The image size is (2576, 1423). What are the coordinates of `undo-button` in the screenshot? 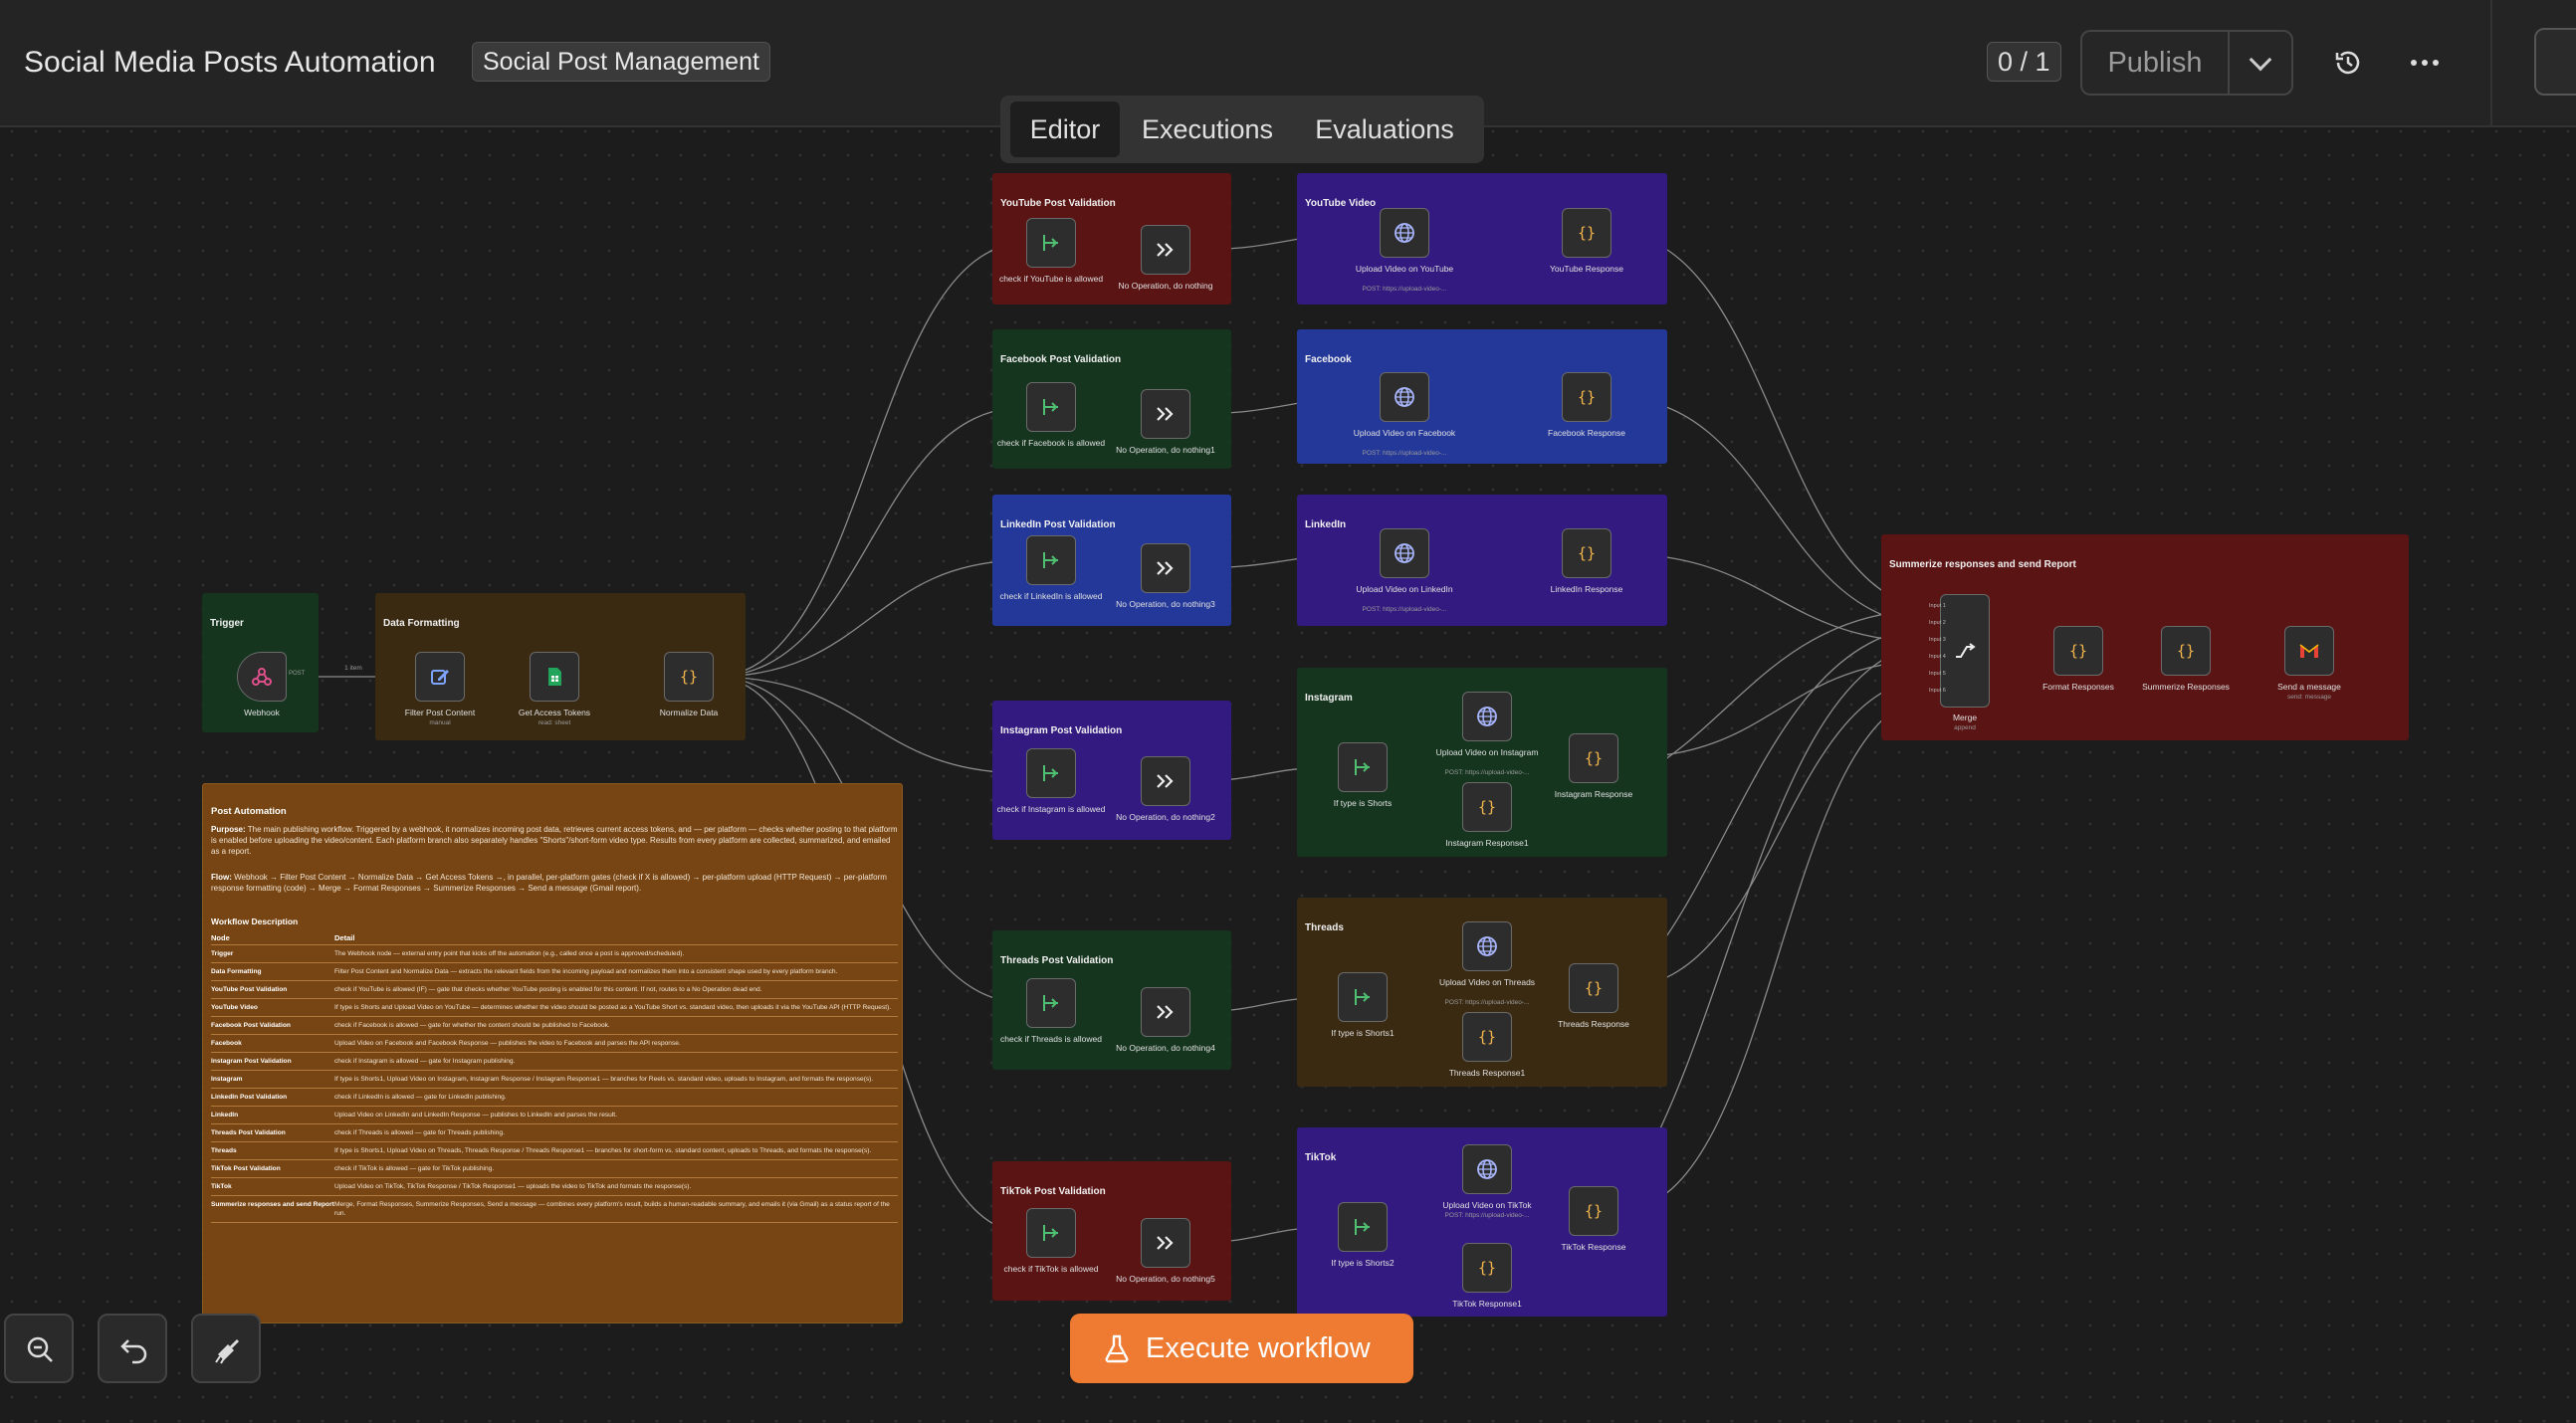 It's located at (132, 1349).